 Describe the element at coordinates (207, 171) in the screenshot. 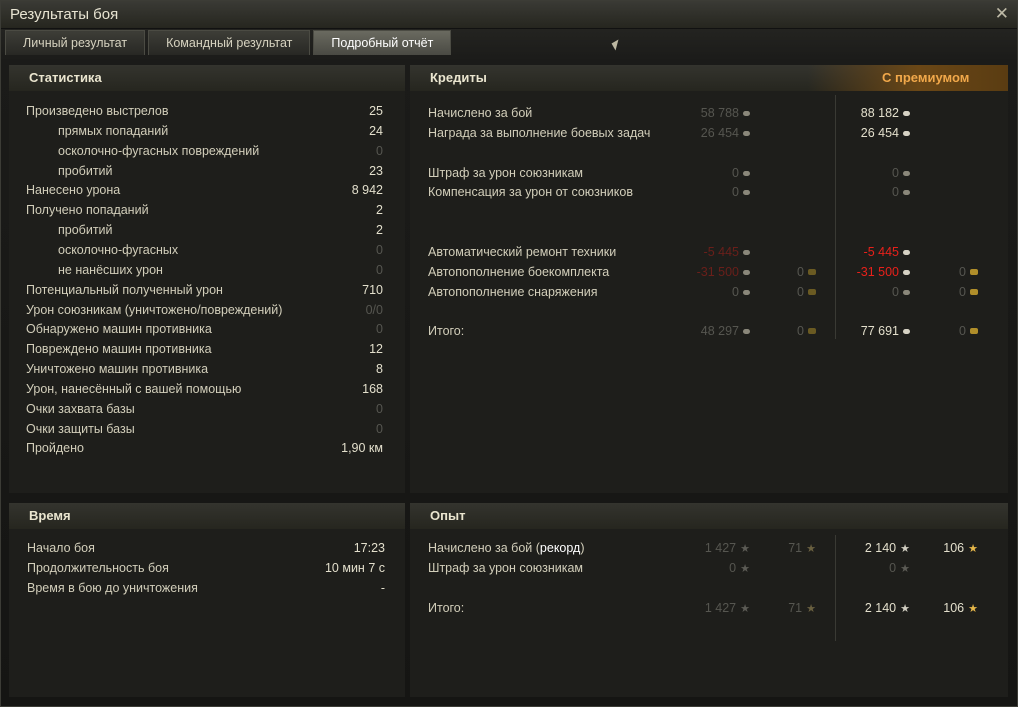

I see `stat-row: пробитий 23` at that location.